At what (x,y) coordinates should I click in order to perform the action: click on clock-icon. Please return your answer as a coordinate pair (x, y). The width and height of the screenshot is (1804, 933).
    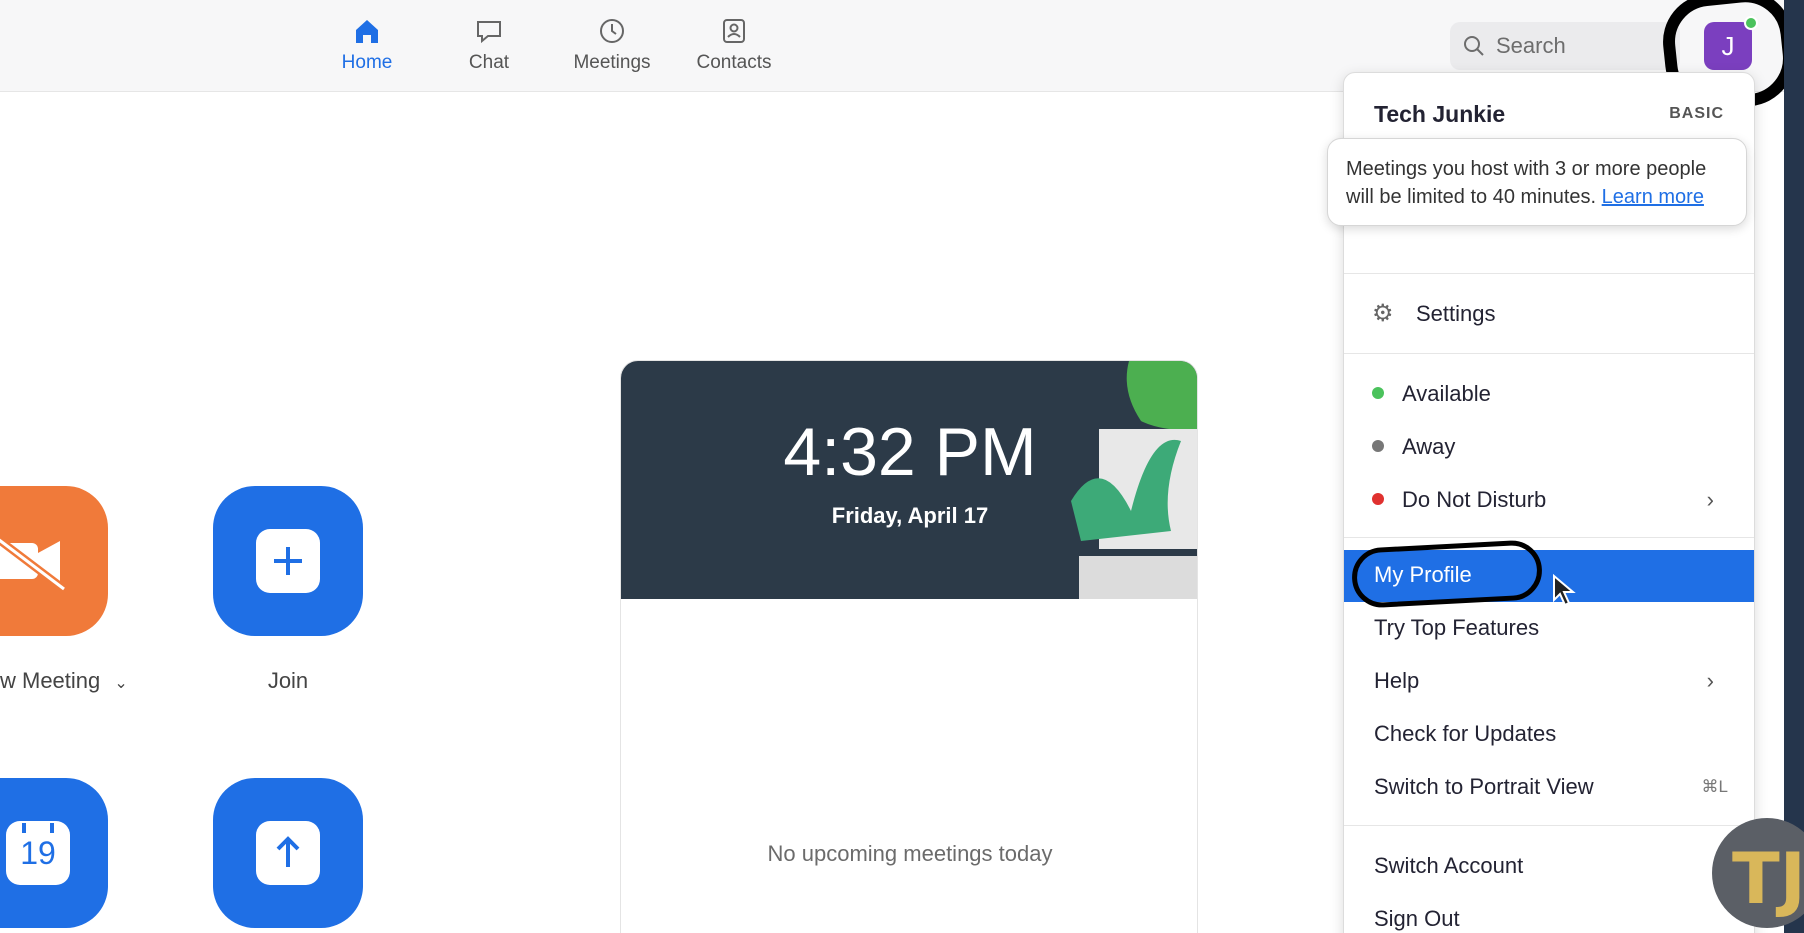
    Looking at the image, I should click on (612, 31).